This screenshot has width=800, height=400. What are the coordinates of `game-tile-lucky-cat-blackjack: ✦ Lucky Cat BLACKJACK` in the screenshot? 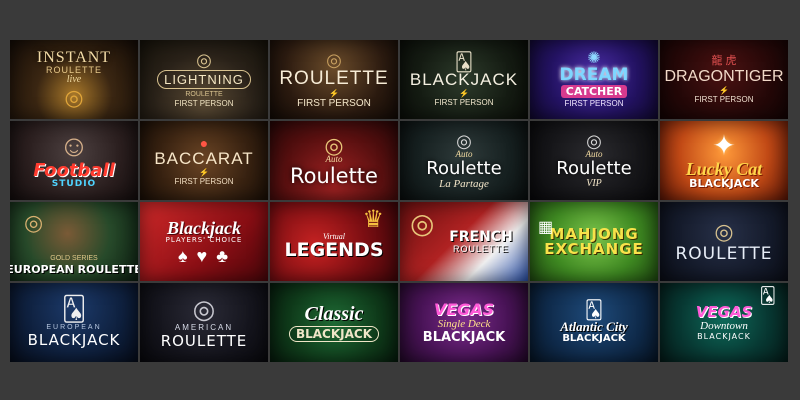 It's located at (724, 160).